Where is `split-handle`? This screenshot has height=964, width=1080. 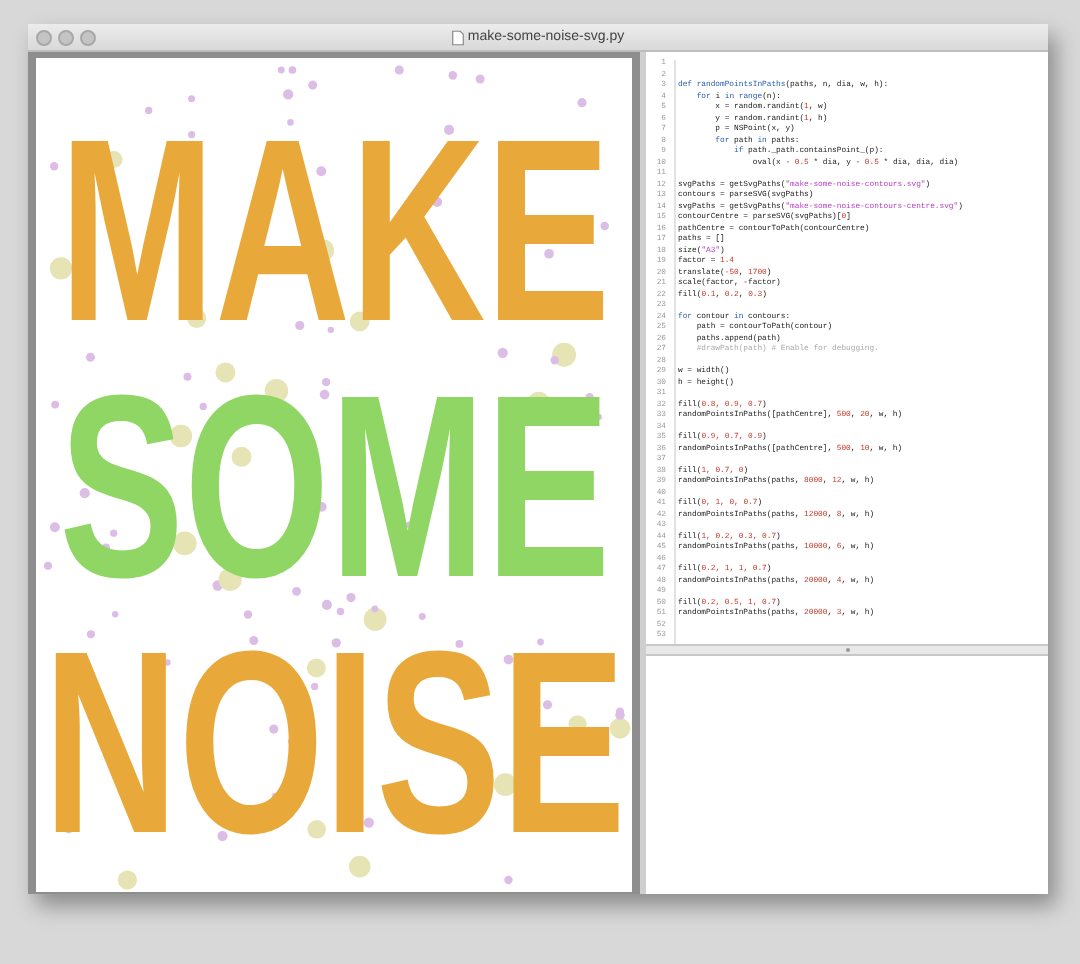 split-handle is located at coordinates (847, 650).